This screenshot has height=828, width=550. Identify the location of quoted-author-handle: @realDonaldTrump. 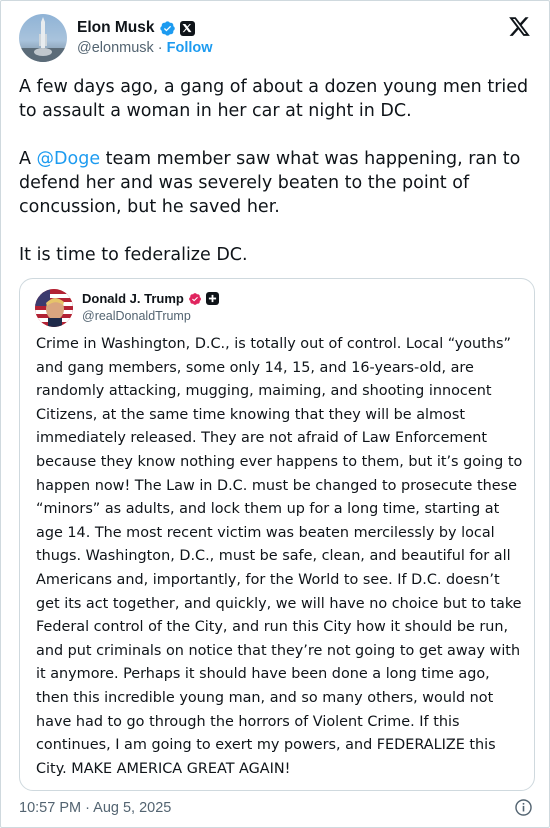
(136, 316).